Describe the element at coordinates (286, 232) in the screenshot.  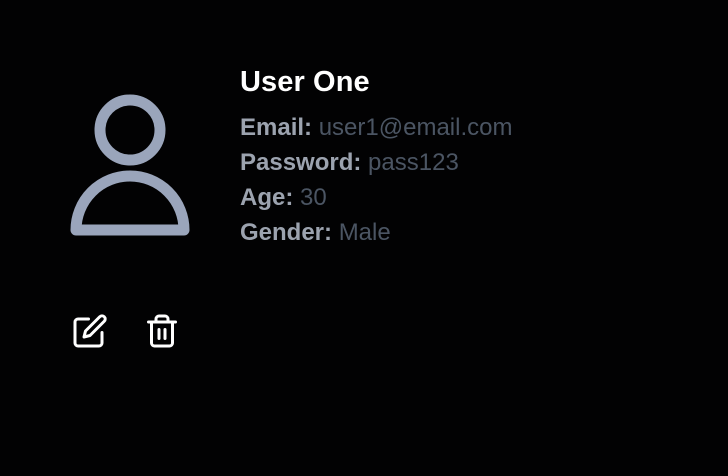
I see `gender-label: Gender:` at that location.